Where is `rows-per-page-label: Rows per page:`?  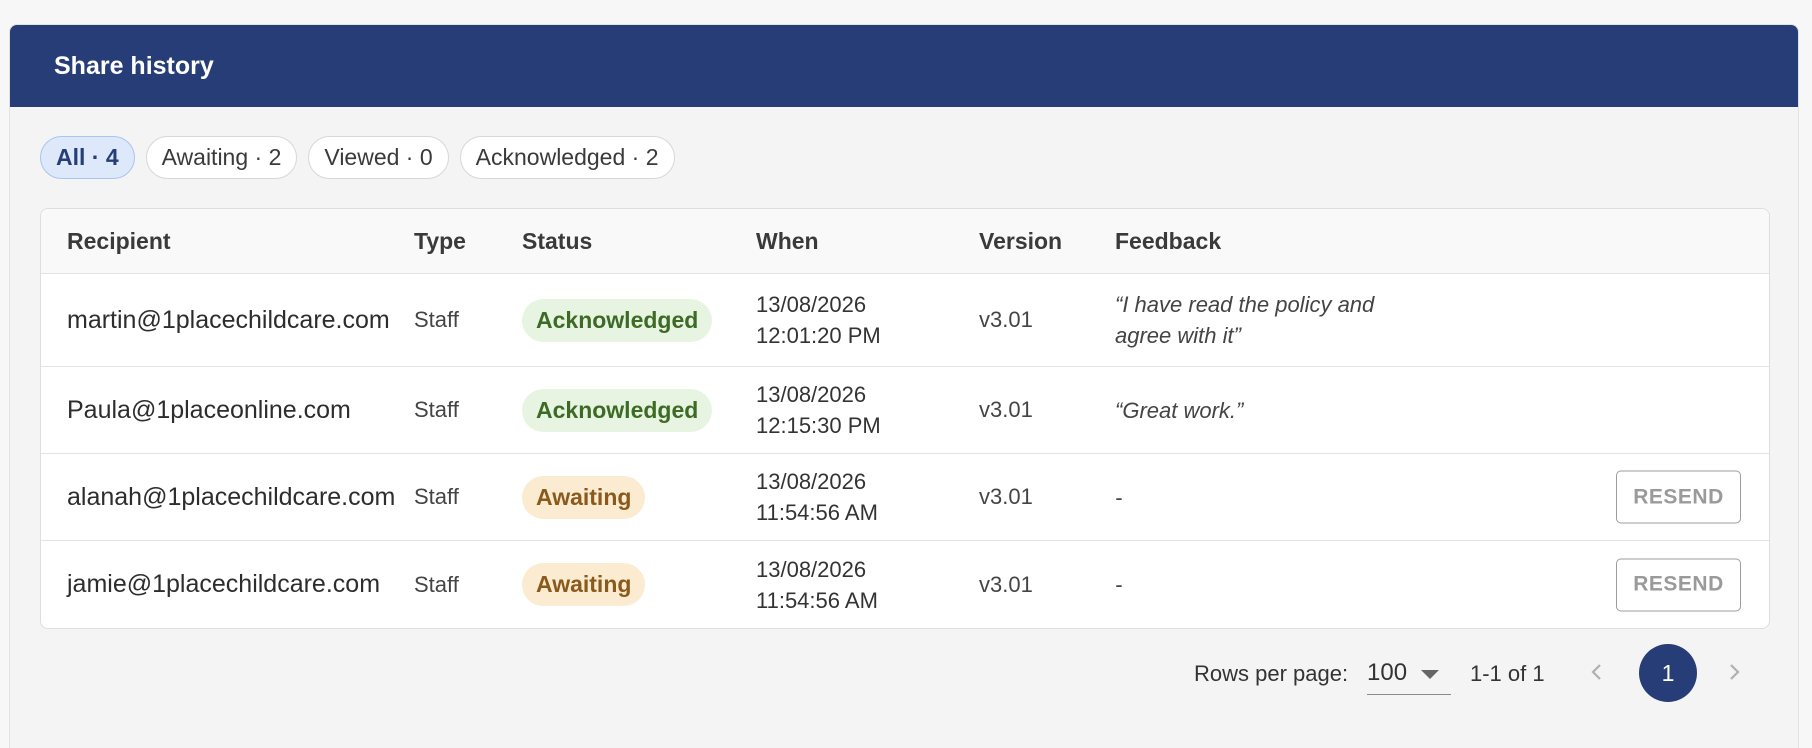 rows-per-page-label: Rows per page: is located at coordinates (1271, 673).